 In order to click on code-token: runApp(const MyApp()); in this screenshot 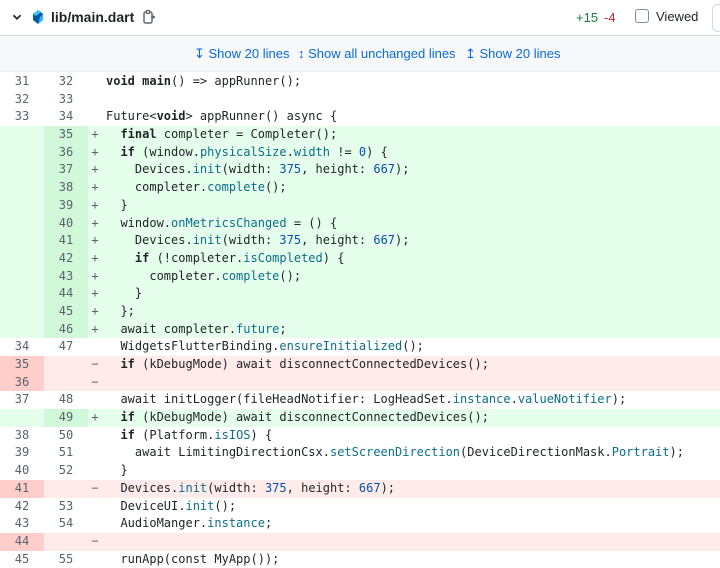, I will do `click(193, 558)`.